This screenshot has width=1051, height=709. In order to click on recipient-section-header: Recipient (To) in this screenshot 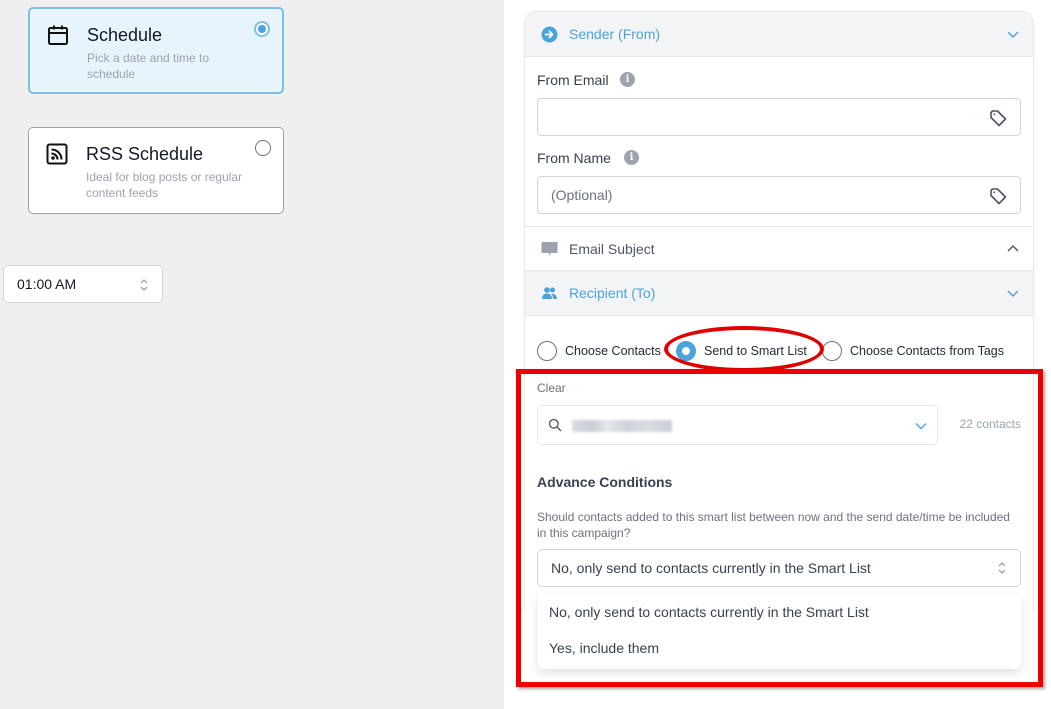, I will do `click(779, 293)`.